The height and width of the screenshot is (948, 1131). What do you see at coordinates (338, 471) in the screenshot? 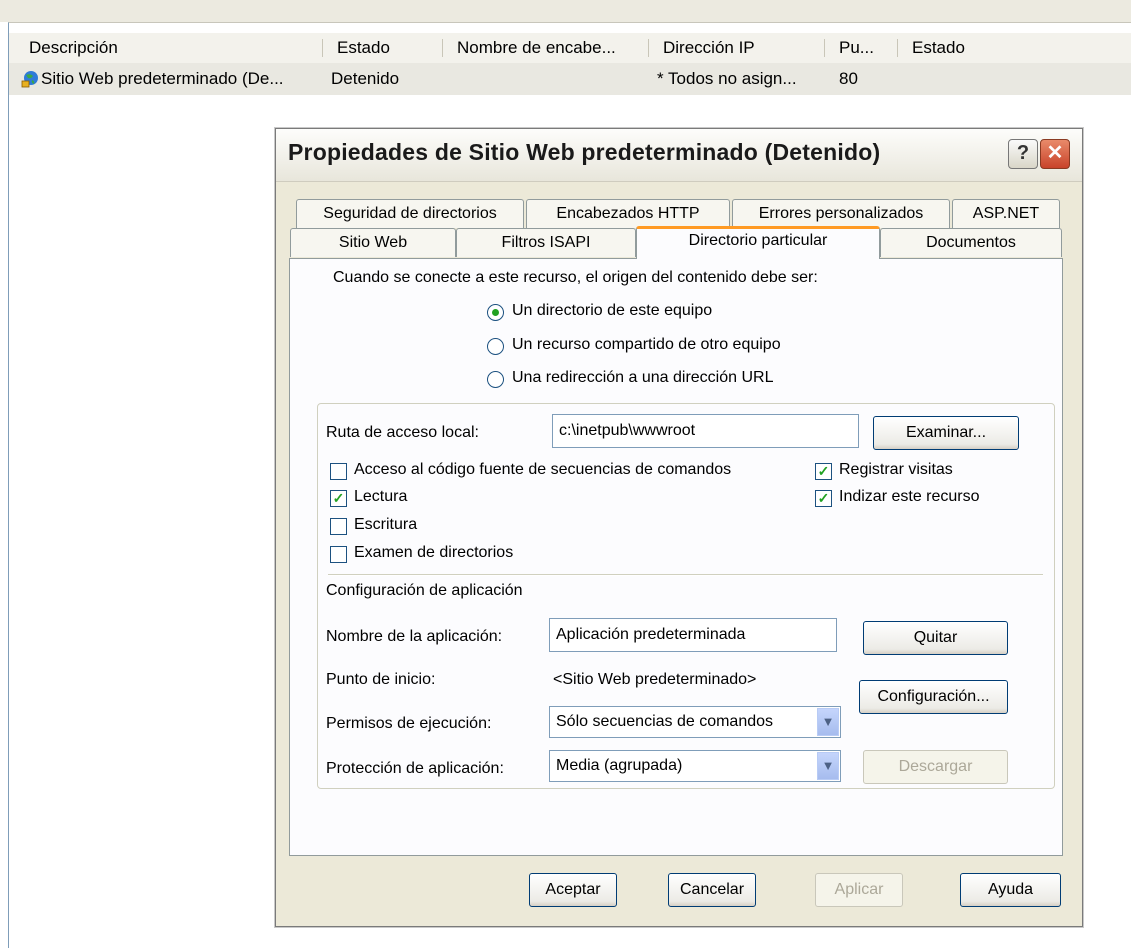
I see `checkbox-script-source-access` at bounding box center [338, 471].